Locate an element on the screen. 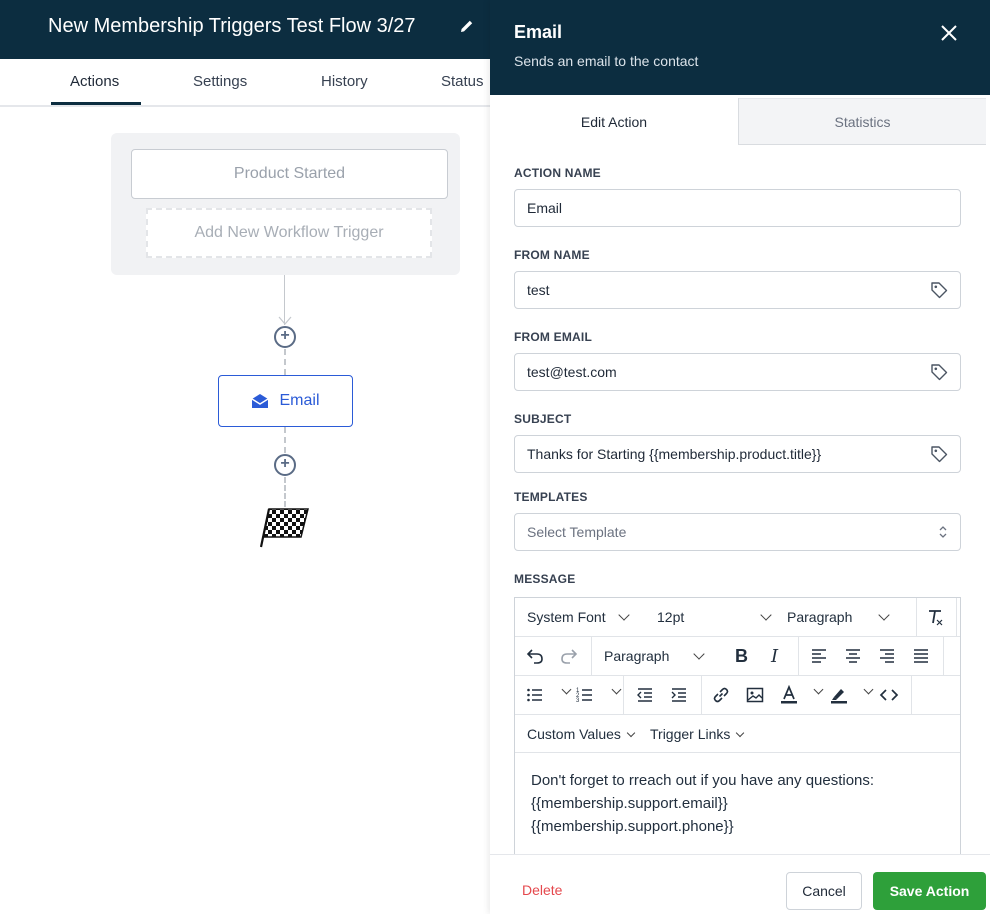  font-family-select: System Font is located at coordinates (578, 617).